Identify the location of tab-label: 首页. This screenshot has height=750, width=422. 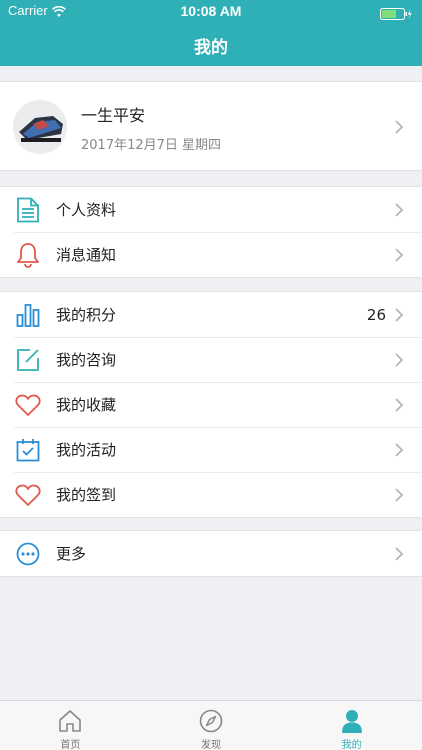
(70, 745).